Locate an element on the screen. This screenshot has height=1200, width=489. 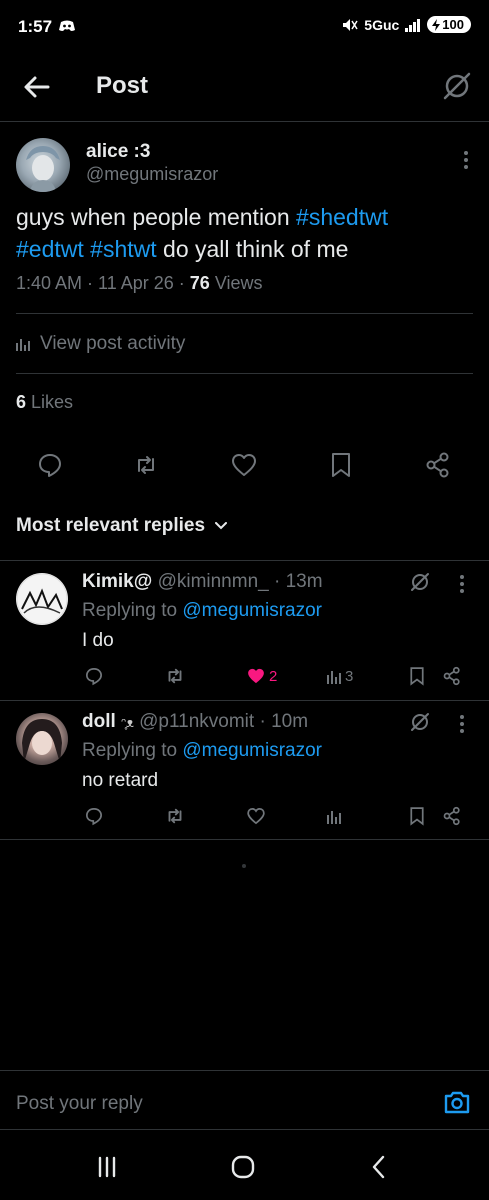
top-bar: Post is located at coordinates (244, 90).